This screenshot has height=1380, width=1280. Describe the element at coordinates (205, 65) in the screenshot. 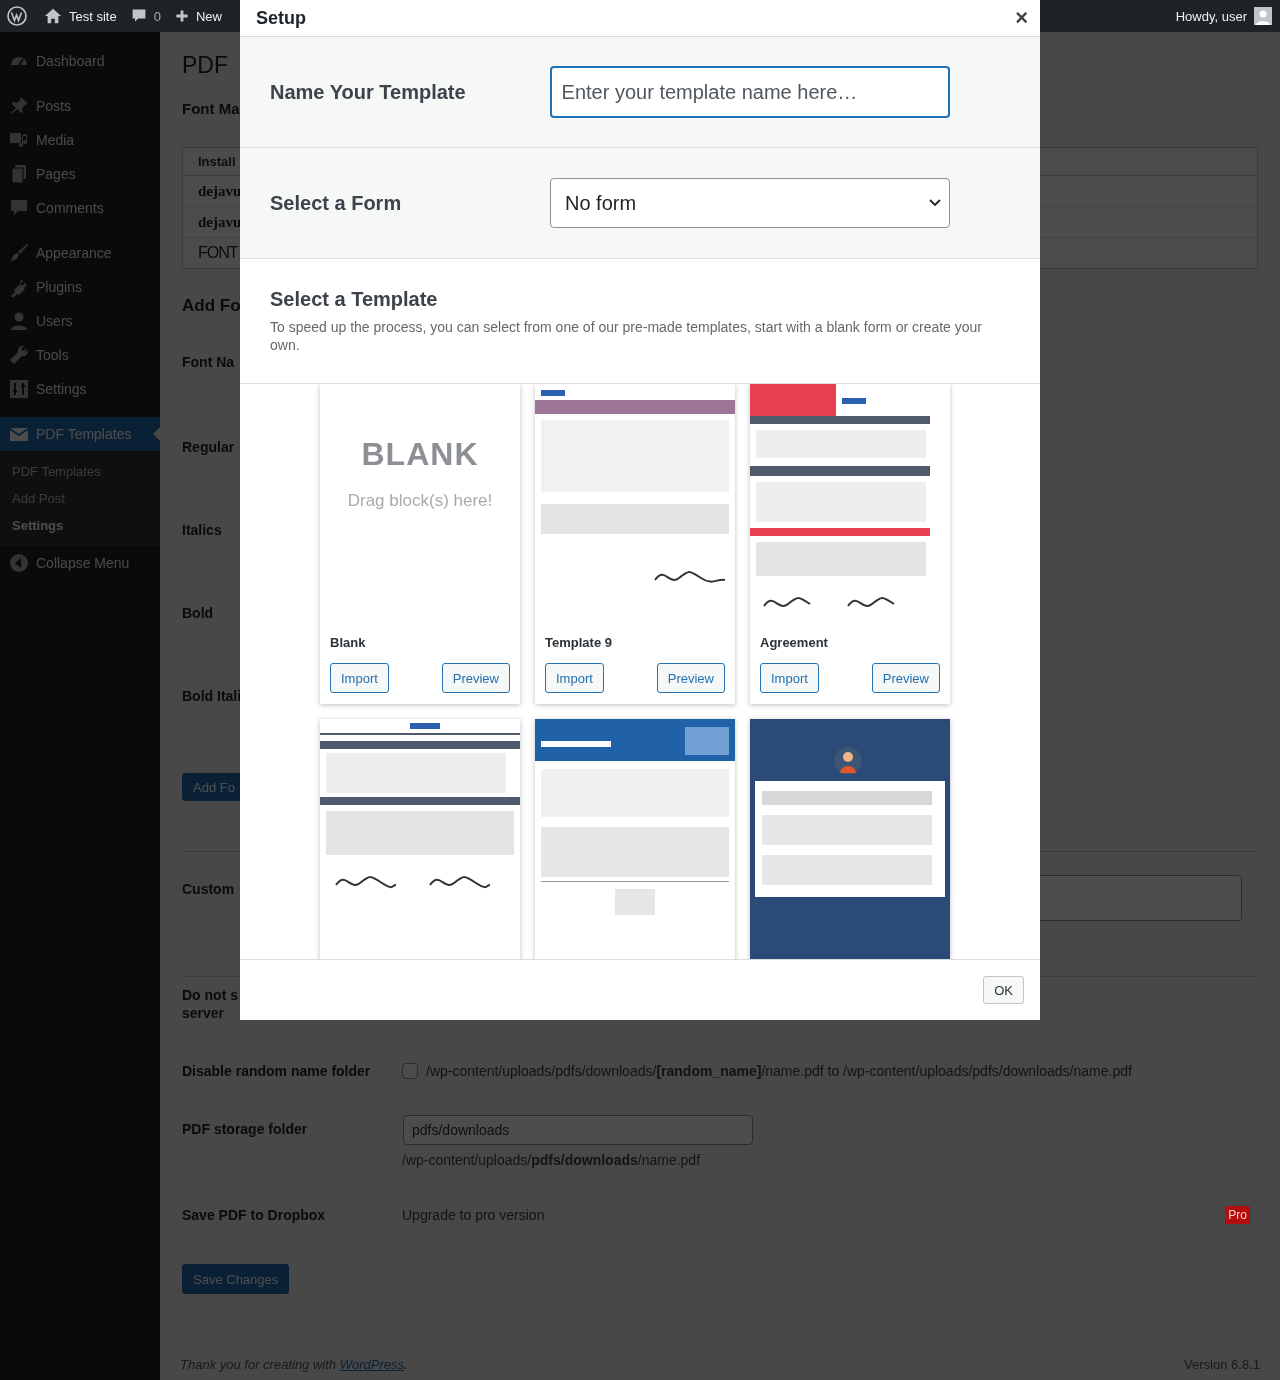

I see `page-title: PDF` at that location.